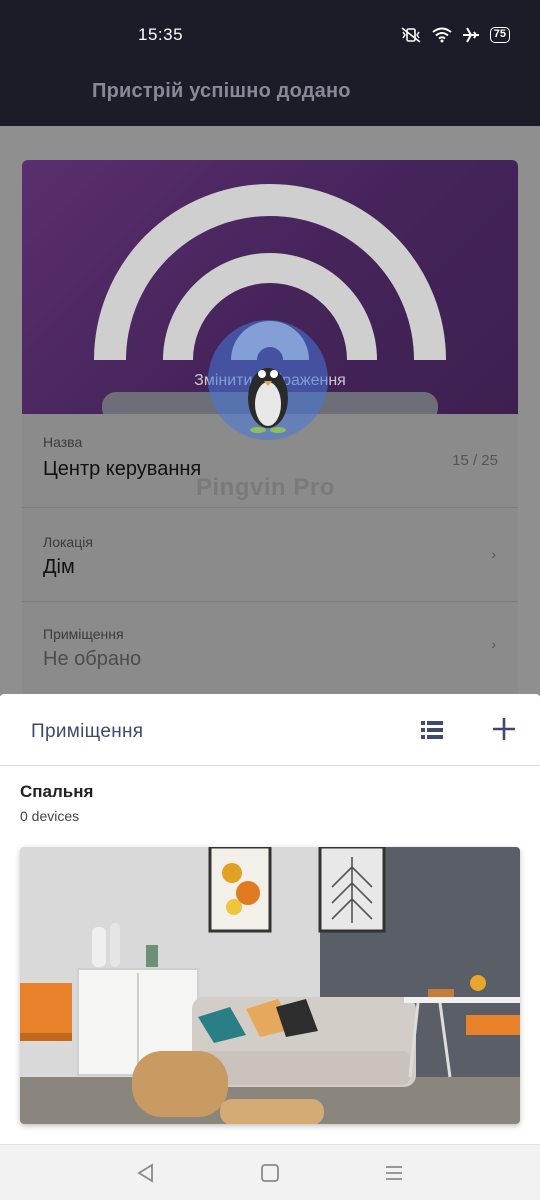 This screenshot has height=1200, width=540. What do you see at coordinates (146, 1173) in the screenshot?
I see `back-icon` at bounding box center [146, 1173].